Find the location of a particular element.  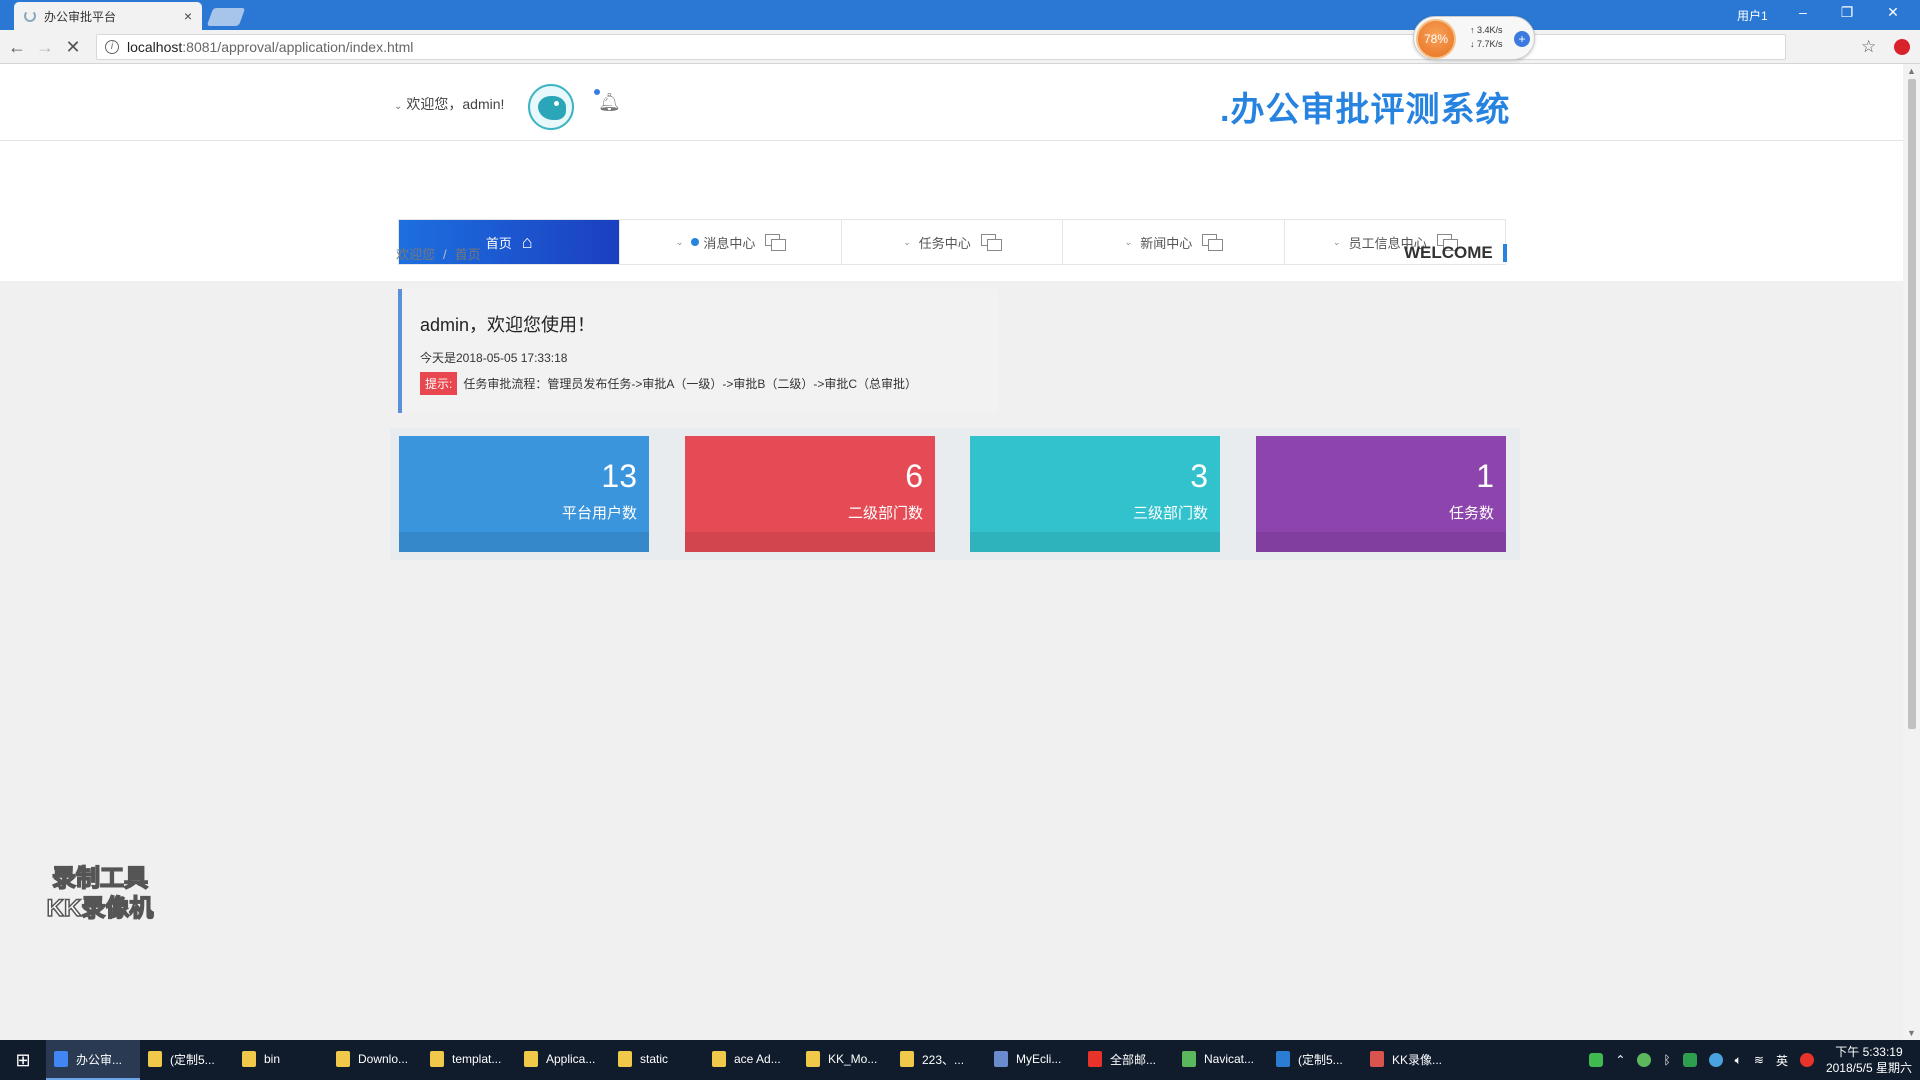

bell-icon: 🔔︎ is located at coordinates (609, 102).